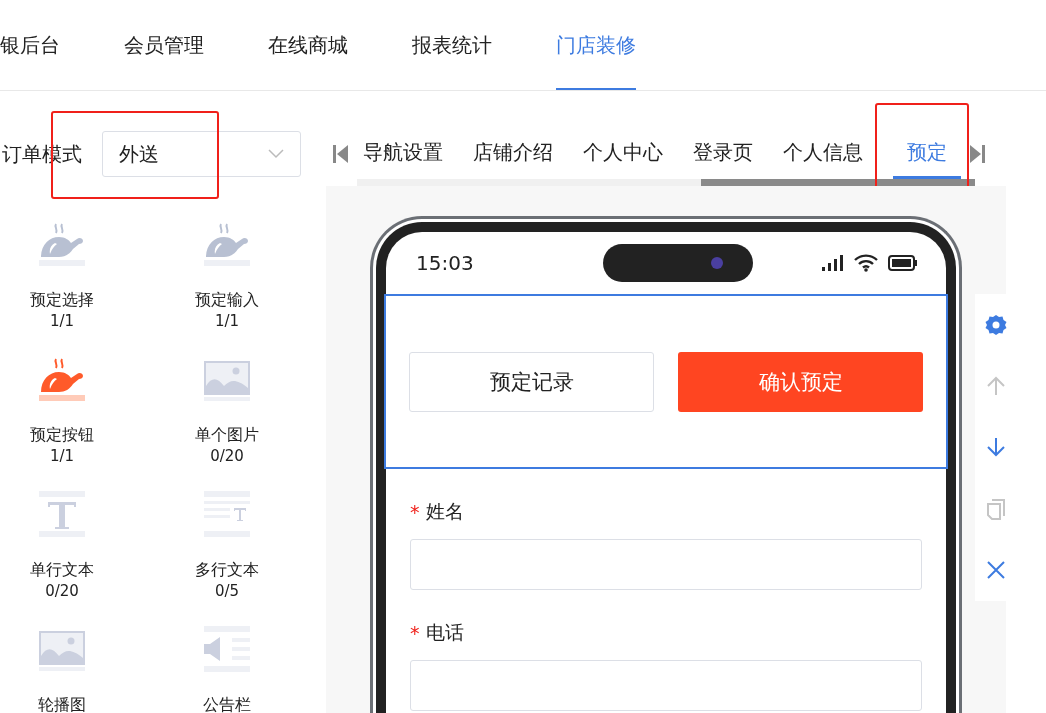 Image resolution: width=1046 pixels, height=713 pixels. Describe the element at coordinates (445, 263) in the screenshot. I see `status-time: 15:03` at that location.